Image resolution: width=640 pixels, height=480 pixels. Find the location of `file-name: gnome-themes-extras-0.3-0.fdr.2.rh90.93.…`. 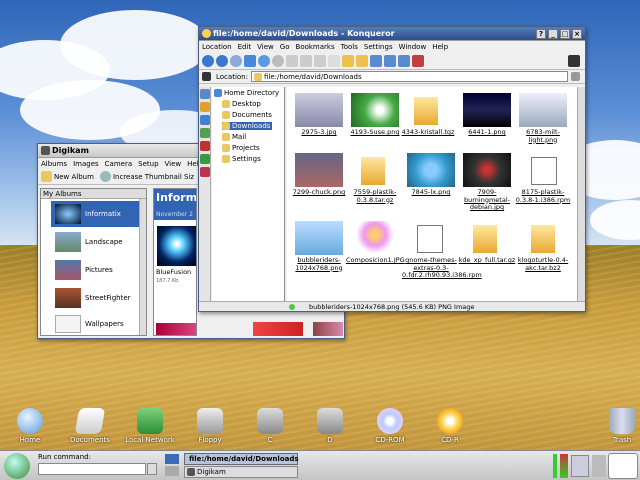

file-name: gnome-themes-extras-0.3-0.fdr.2.rh90.93.… is located at coordinates (442, 268).